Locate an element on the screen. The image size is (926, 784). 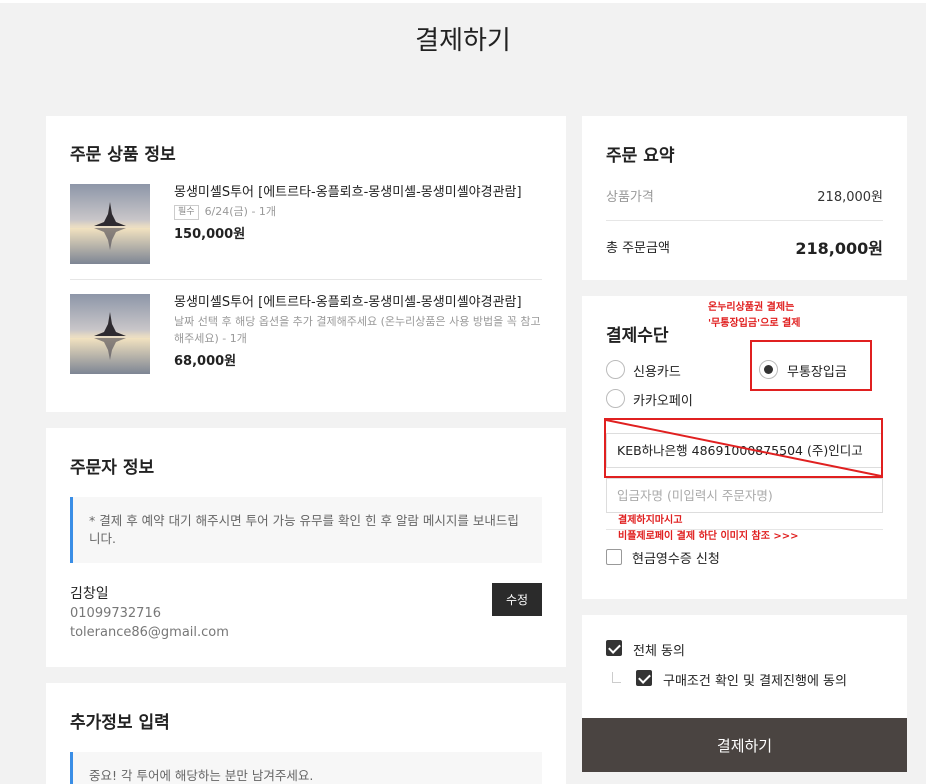
total-label: 총 주문금액 is located at coordinates (638, 248).